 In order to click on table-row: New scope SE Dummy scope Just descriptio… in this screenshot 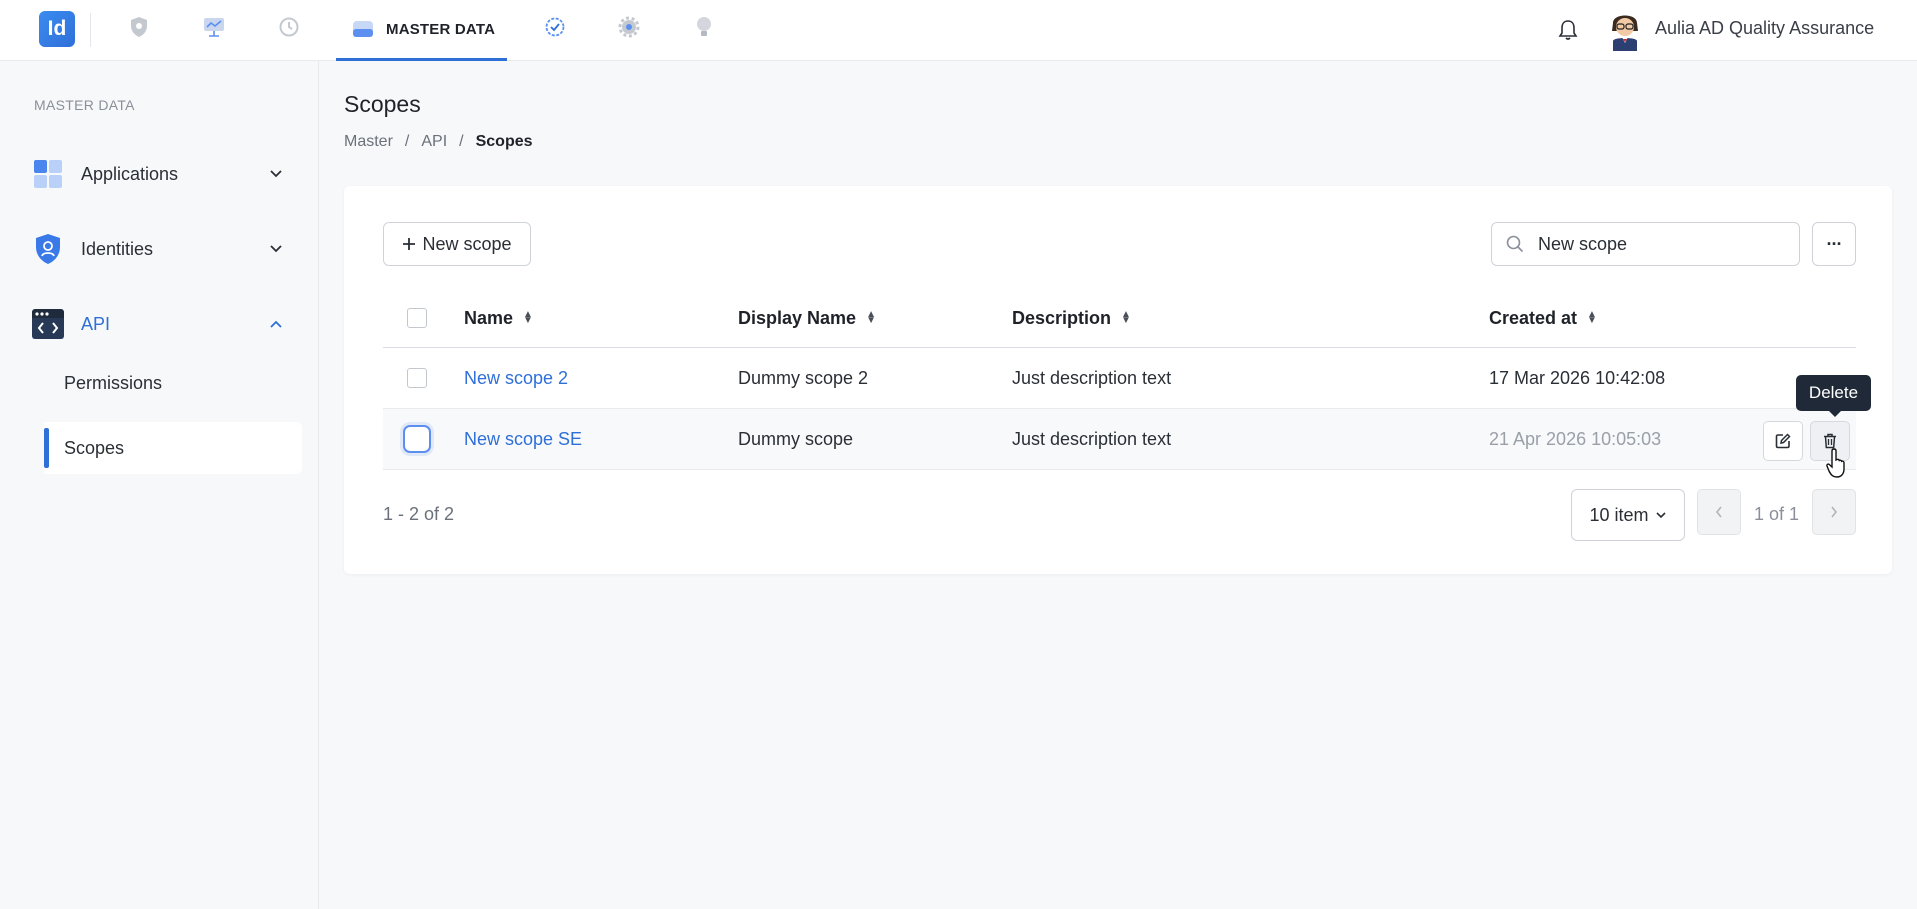, I will do `click(1119, 439)`.